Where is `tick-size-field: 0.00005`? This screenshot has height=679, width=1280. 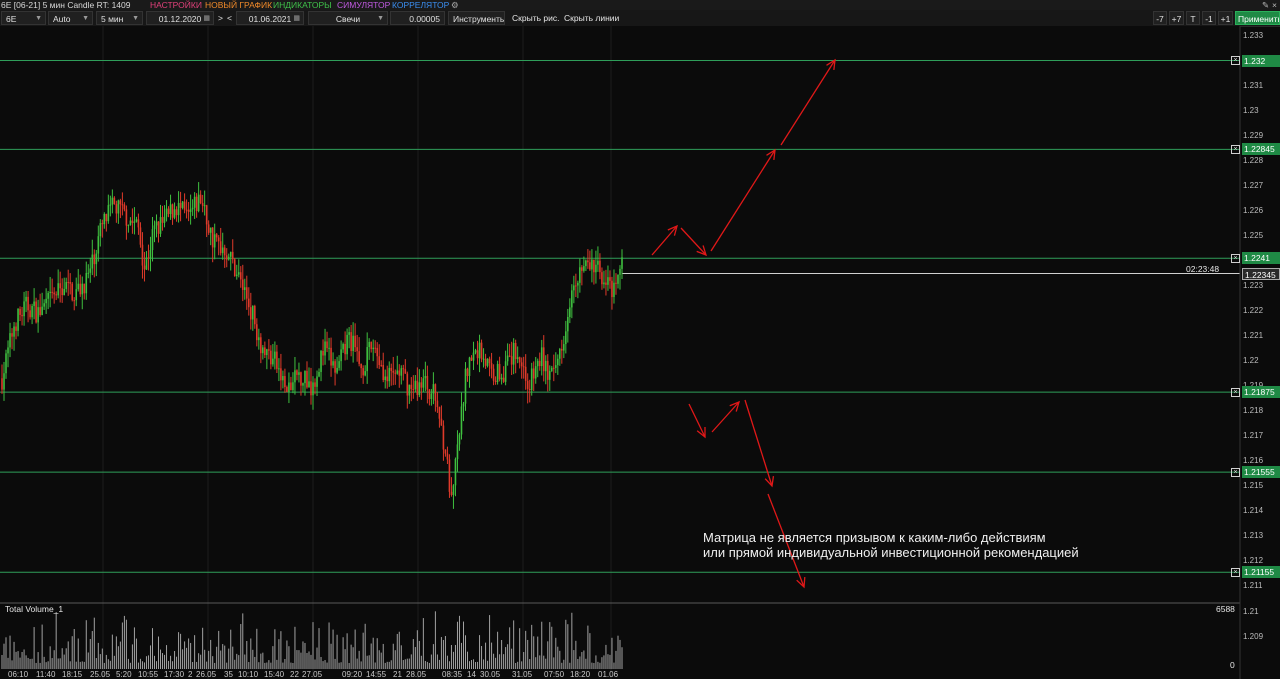 tick-size-field: 0.00005 is located at coordinates (417, 18).